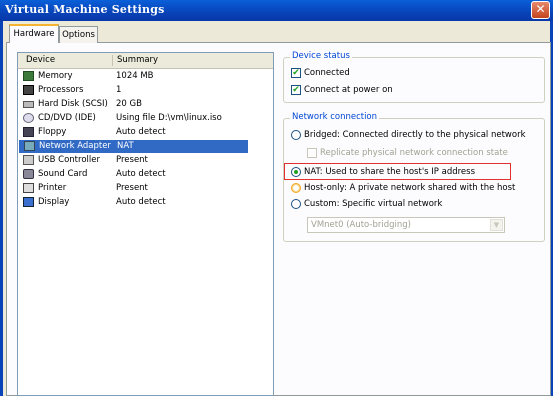 This screenshot has width=553, height=396. I want to click on title-bar: Virtual Machine Settings ✕, so click(276, 10).